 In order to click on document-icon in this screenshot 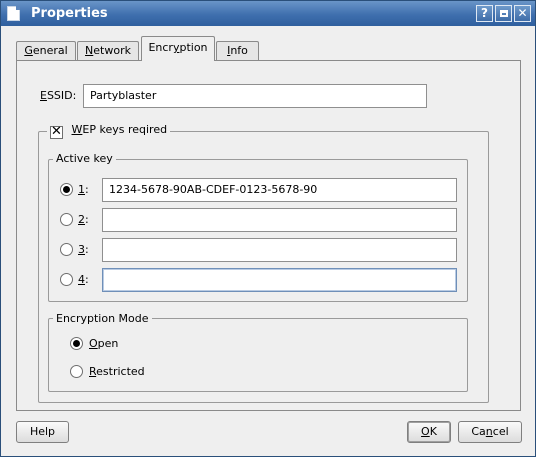, I will do `click(13, 13)`.